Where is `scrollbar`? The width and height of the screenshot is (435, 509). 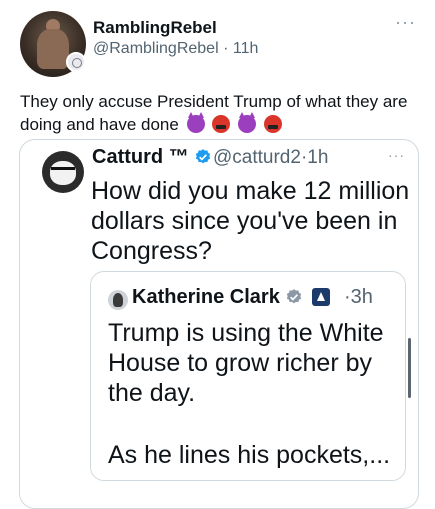
scrollbar is located at coordinates (409, 368).